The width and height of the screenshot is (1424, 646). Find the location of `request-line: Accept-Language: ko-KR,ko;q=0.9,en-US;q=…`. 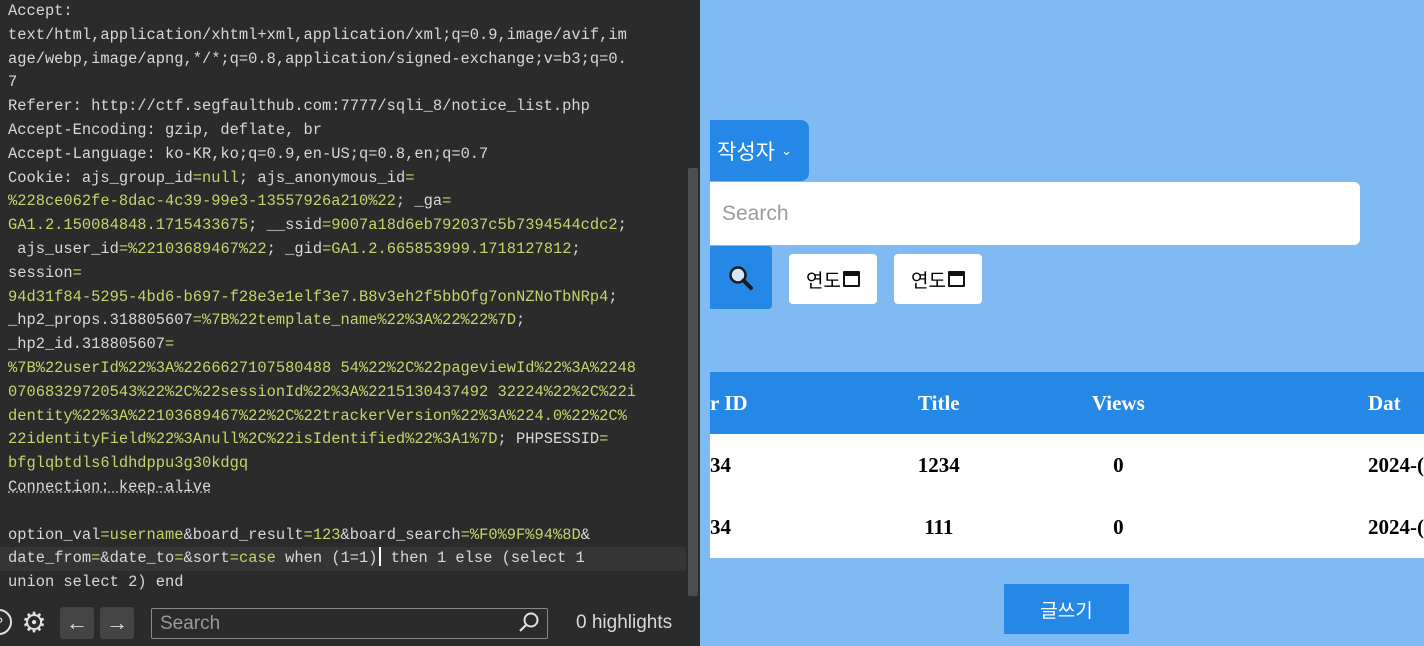

request-line: Accept-Language: ko-KR,ko;q=0.9,en-US;q=… is located at coordinates (347, 155).